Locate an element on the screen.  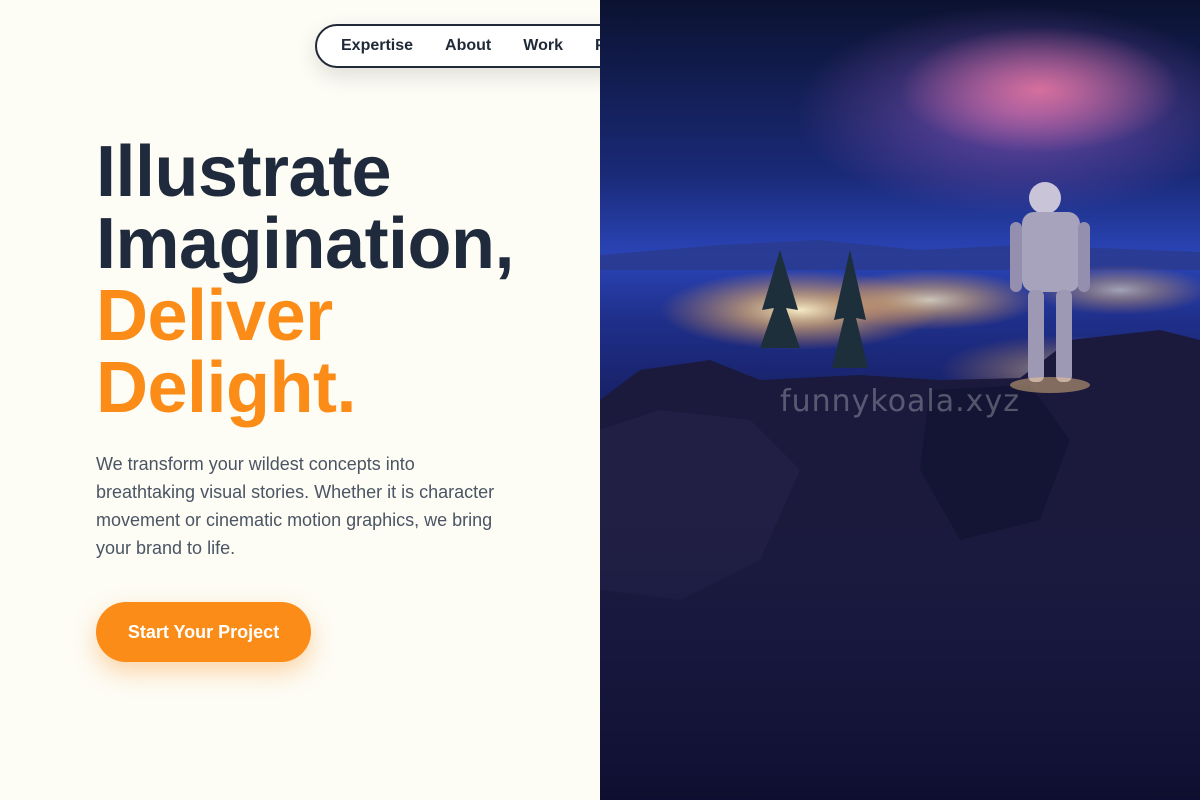
watermark-text: funnykoala.xyz is located at coordinates (900, 401).